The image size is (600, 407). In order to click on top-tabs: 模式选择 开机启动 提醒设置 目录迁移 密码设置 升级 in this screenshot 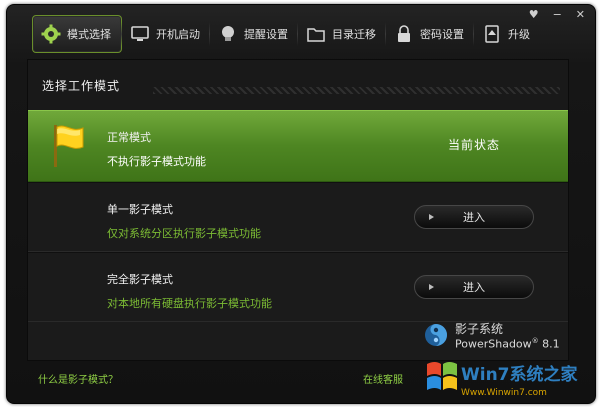, I will do `click(286, 34)`.